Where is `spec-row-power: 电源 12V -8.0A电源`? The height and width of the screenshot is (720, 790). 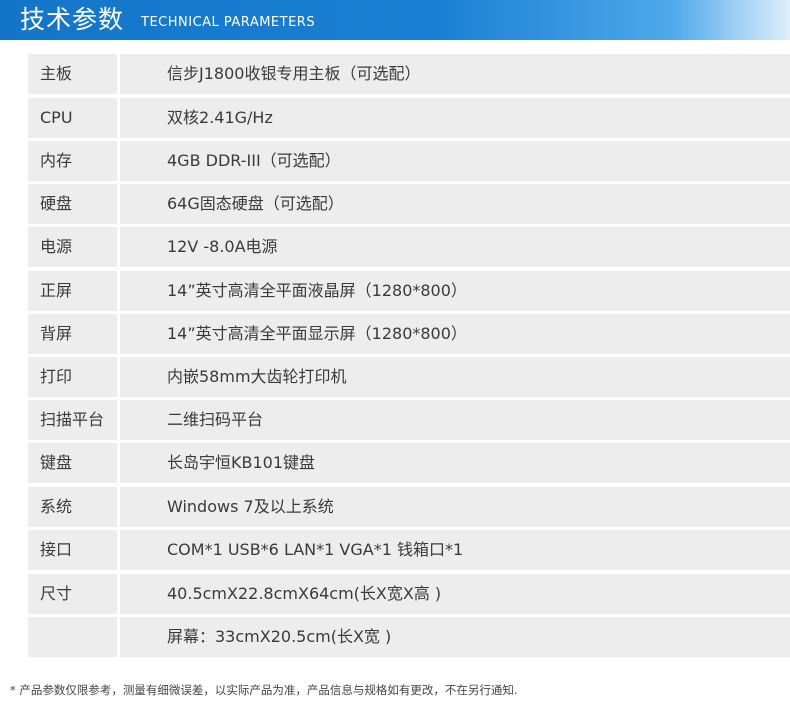
spec-row-power: 电源 12V -8.0A电源 is located at coordinates (409, 247).